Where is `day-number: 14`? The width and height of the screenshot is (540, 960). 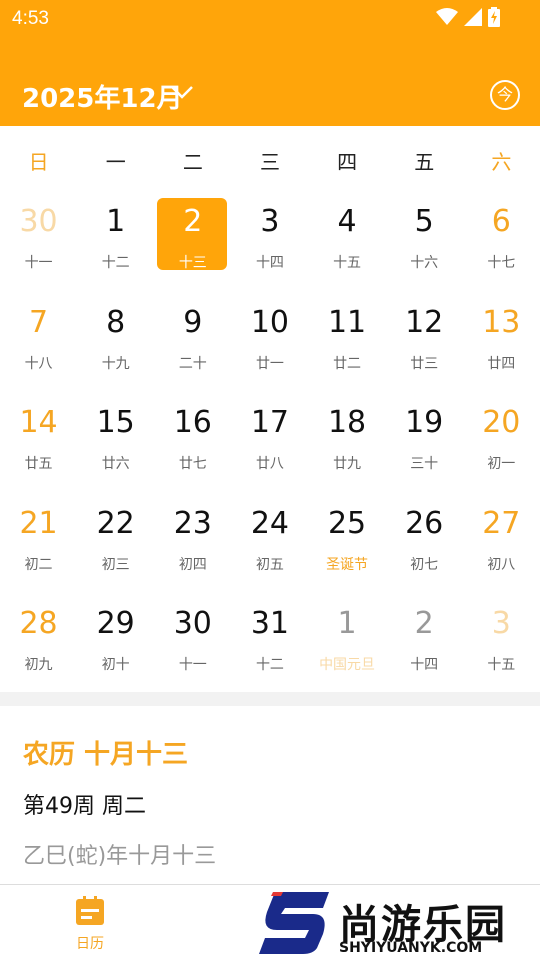
day-number: 14 is located at coordinates (38, 423).